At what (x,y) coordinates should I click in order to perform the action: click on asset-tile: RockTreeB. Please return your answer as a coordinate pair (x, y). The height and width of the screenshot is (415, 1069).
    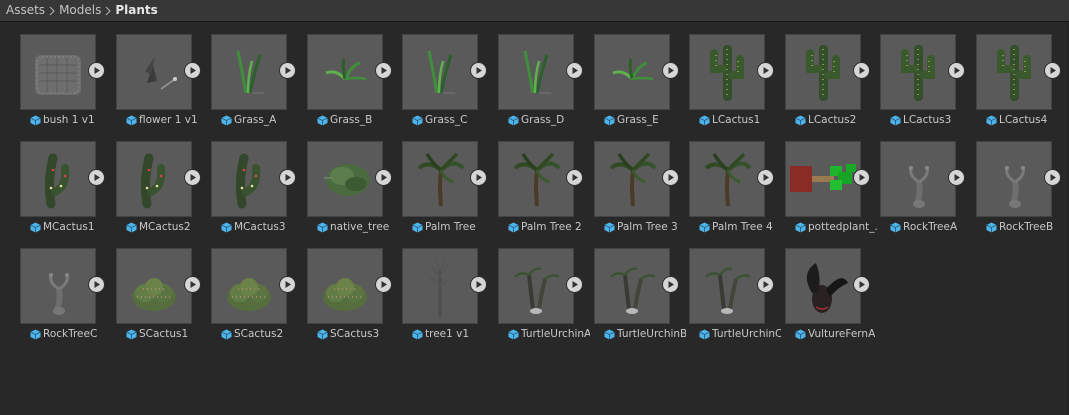
    Looking at the image, I should click on (1021, 191).